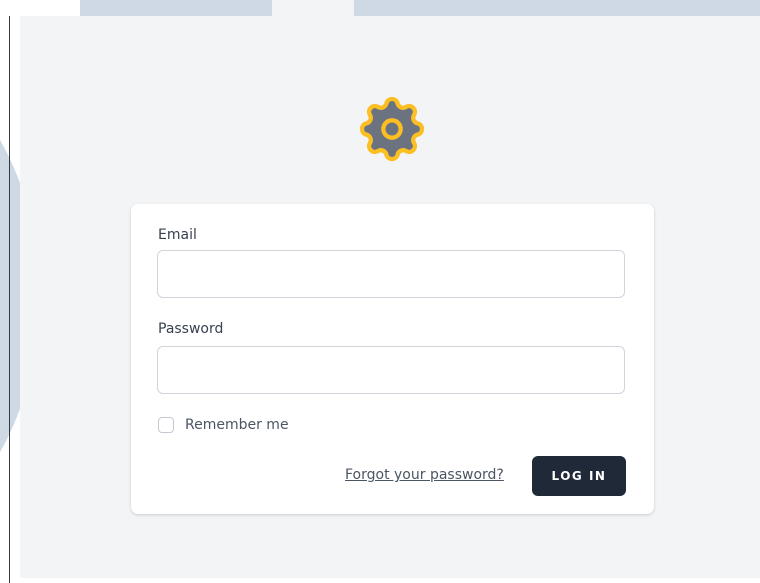 This screenshot has height=583, width=760. What do you see at coordinates (391, 274) in the screenshot?
I see `email-field` at bounding box center [391, 274].